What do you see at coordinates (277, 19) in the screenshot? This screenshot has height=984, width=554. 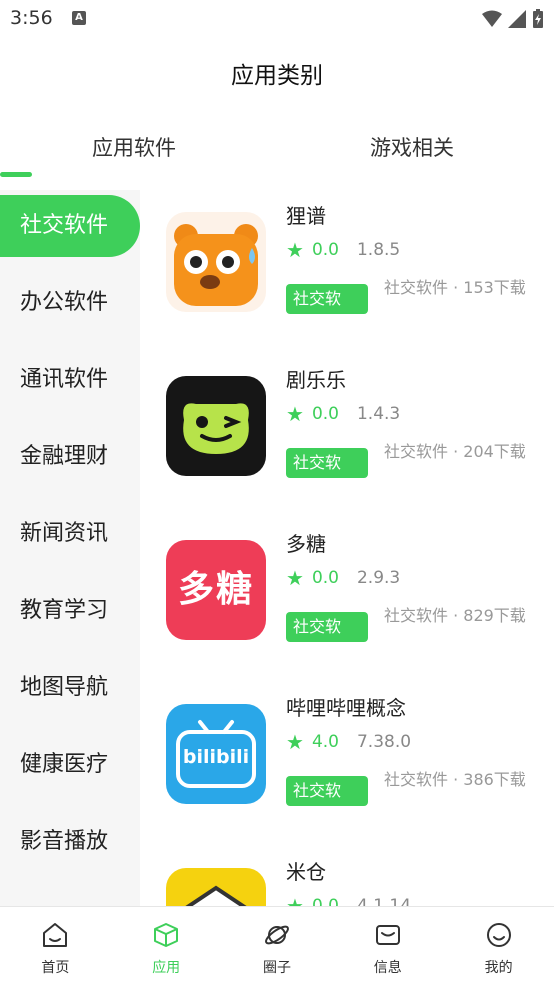 I see `status-bar: 3:56 A` at bounding box center [277, 19].